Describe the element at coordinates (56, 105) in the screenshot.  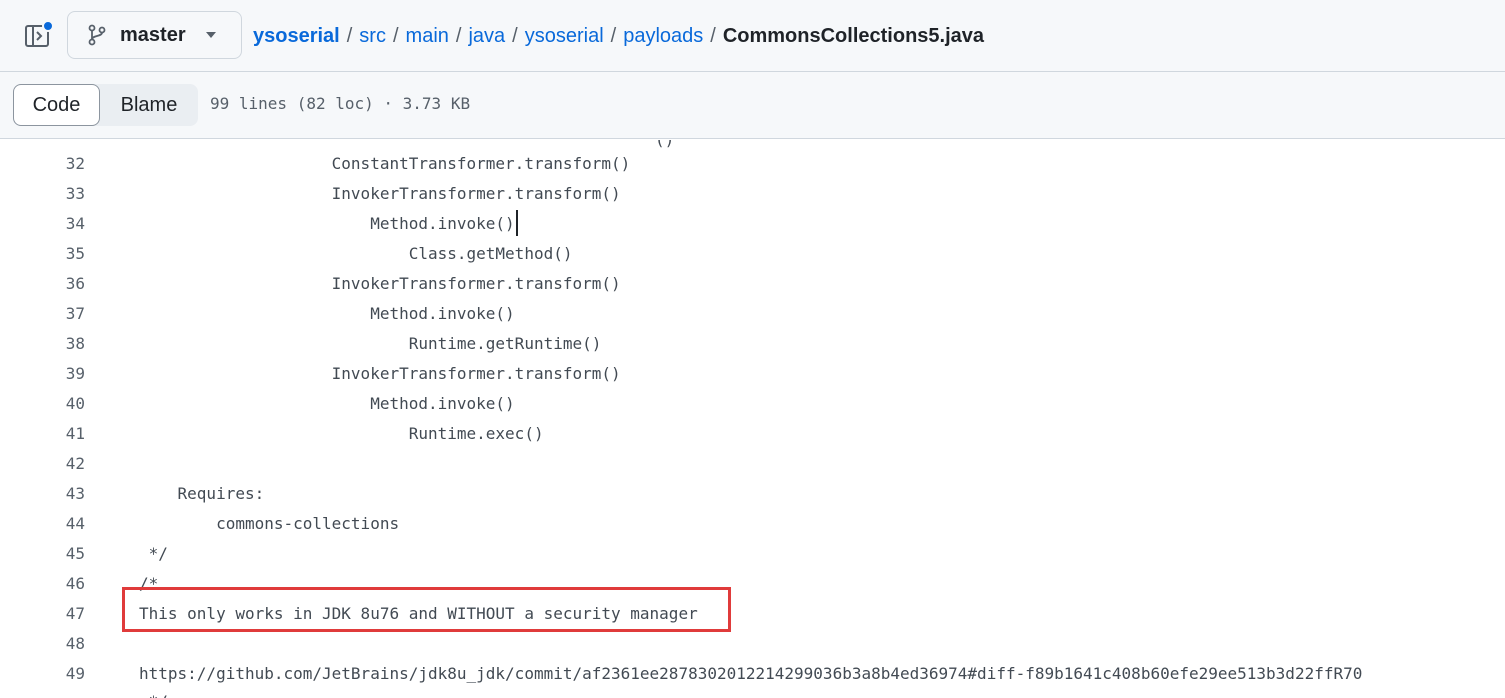
I see `tab-code: Code` at that location.